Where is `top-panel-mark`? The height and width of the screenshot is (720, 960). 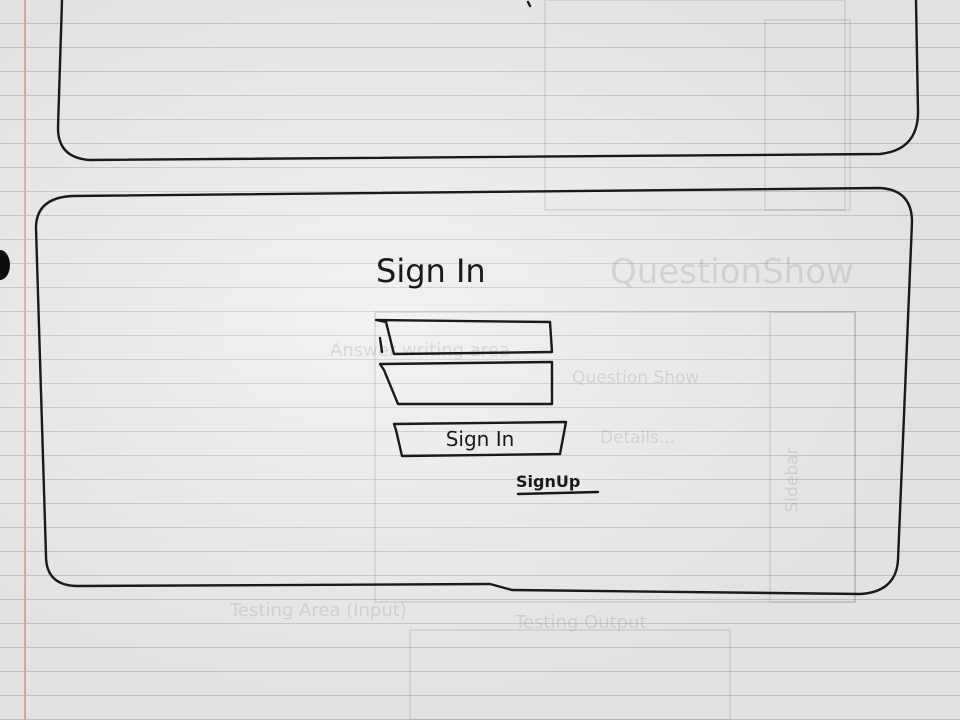
top-panel-mark is located at coordinates (529, 4).